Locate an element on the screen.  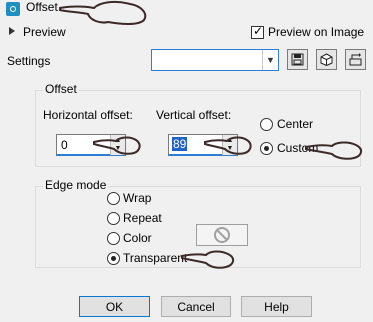
transparent-label: Transparent is located at coordinates (155, 258).